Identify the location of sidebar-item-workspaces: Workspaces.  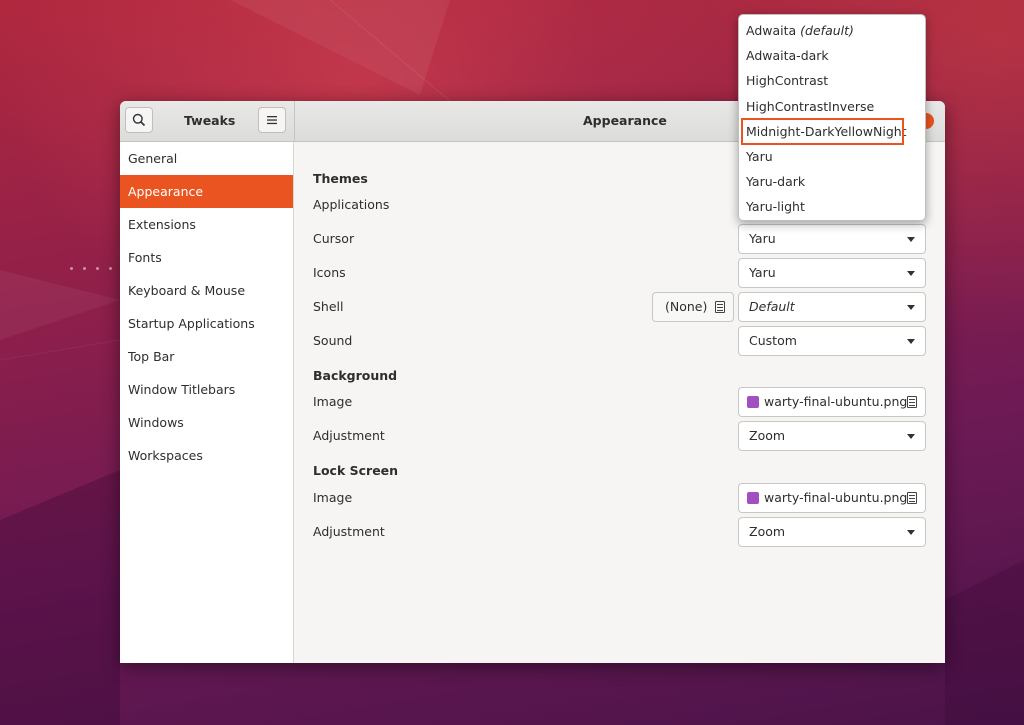
(206, 455).